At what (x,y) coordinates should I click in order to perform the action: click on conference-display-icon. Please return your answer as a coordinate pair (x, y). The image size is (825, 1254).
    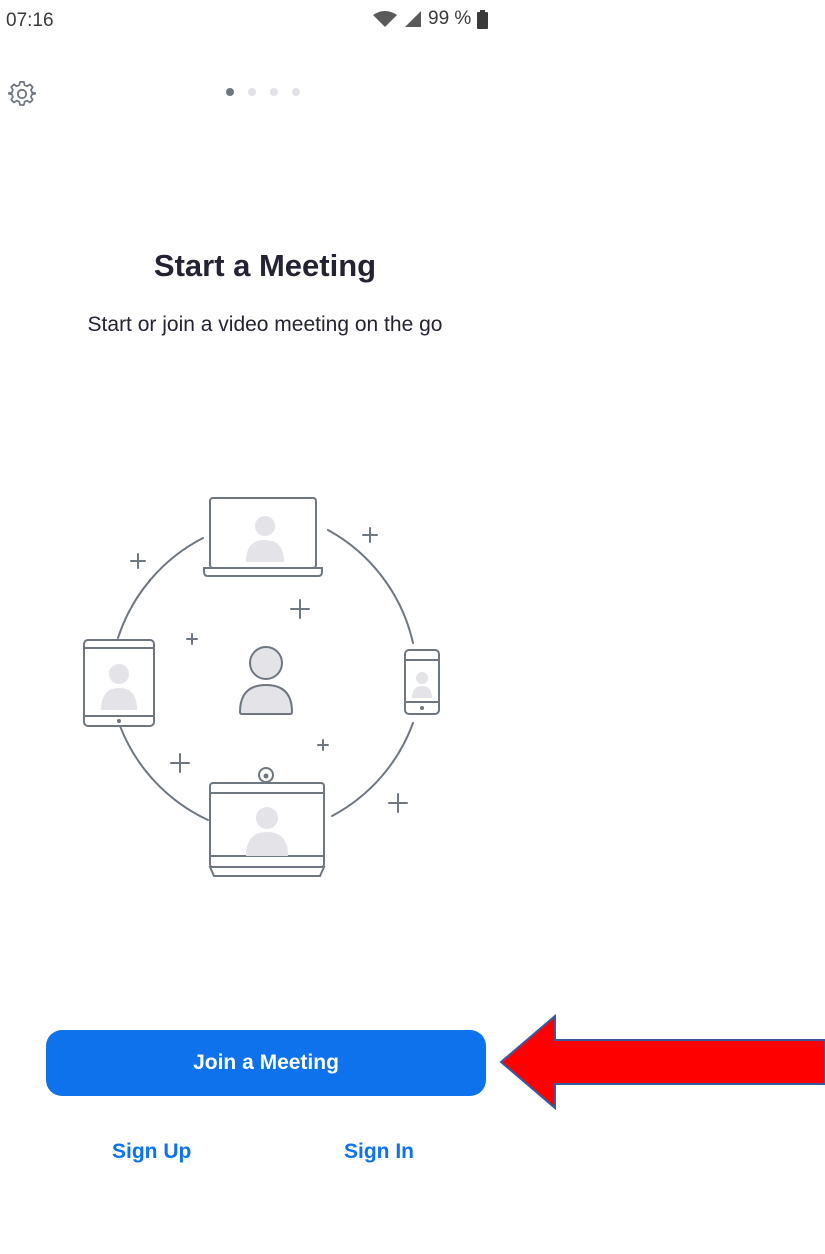
    Looking at the image, I should click on (267, 822).